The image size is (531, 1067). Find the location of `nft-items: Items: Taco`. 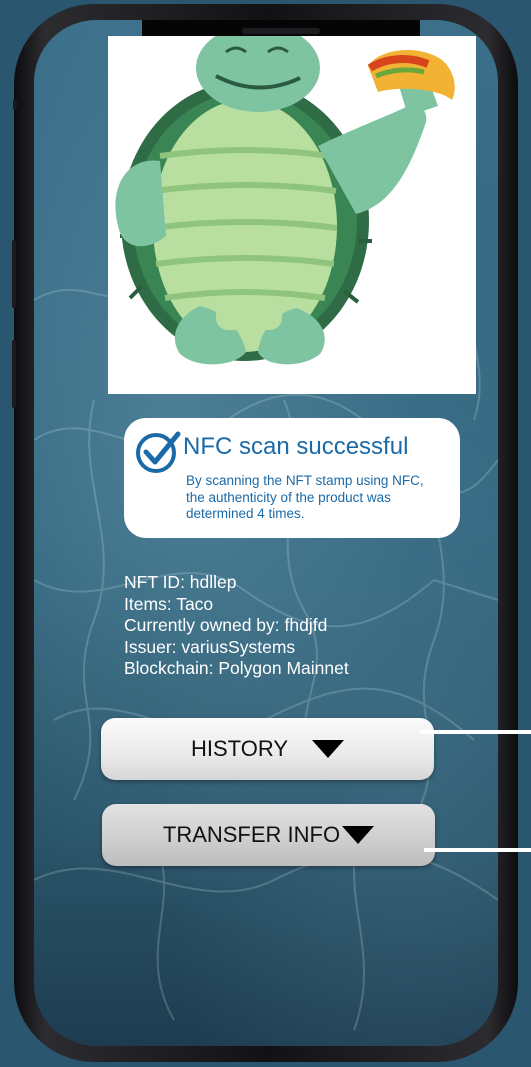

nft-items: Items: Taco is located at coordinates (169, 603).